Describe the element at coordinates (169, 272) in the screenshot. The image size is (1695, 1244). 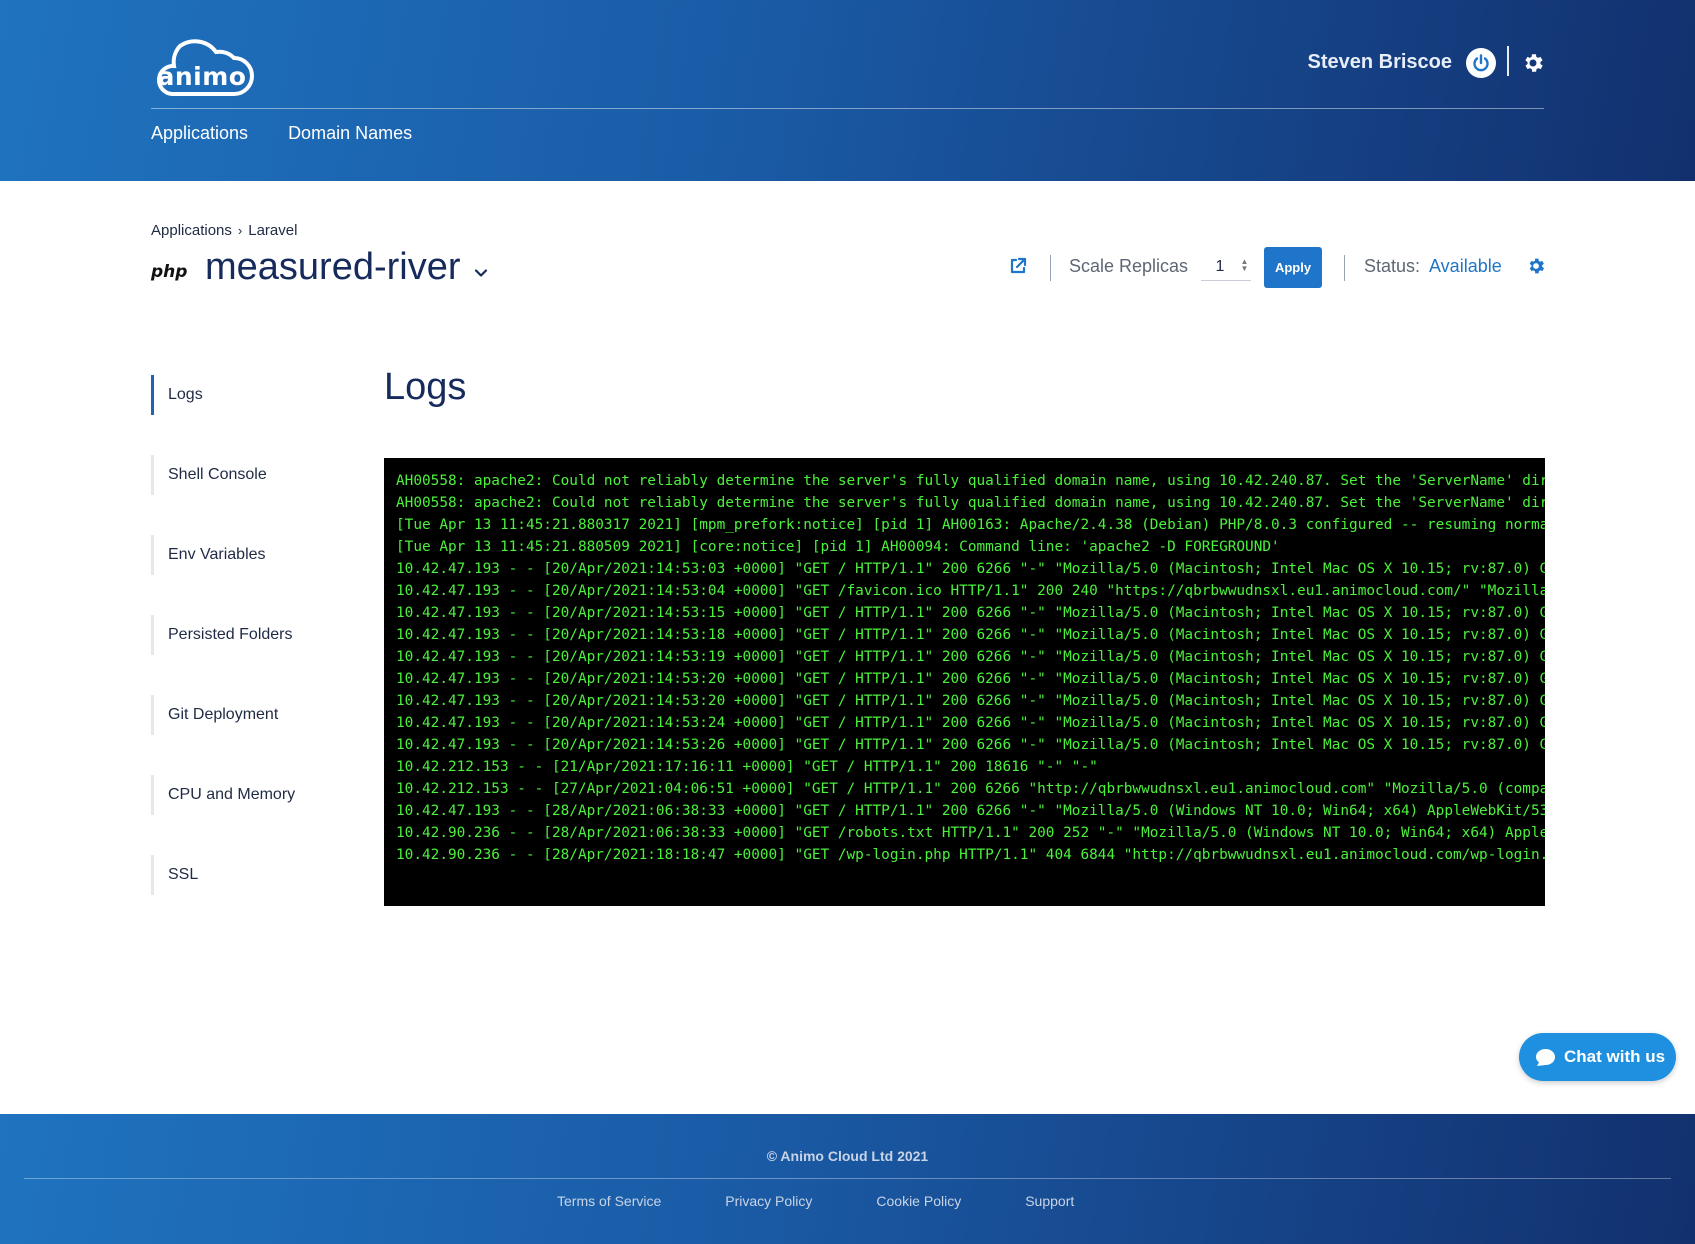
I see `php-badge: php` at that location.